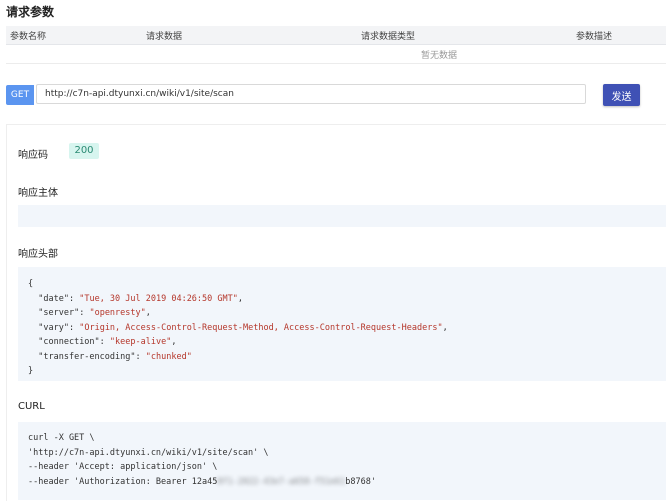 Image resolution: width=666 pixels, height=501 pixels. What do you see at coordinates (28, 37) in the screenshot?
I see `column-param-name: 参数名称` at bounding box center [28, 37].